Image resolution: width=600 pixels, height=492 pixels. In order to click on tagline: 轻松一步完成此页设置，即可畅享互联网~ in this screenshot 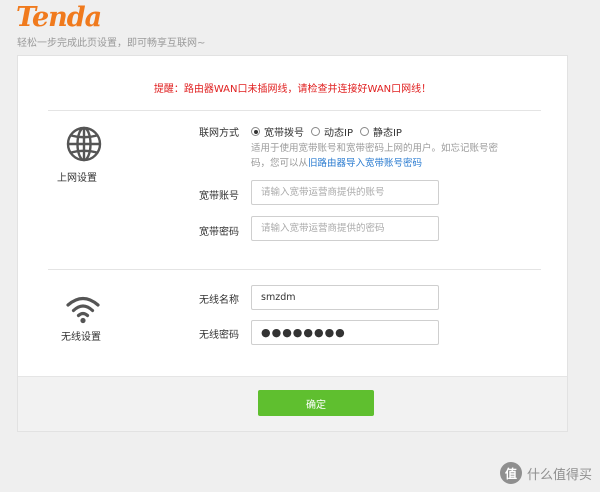, I will do `click(111, 43)`.